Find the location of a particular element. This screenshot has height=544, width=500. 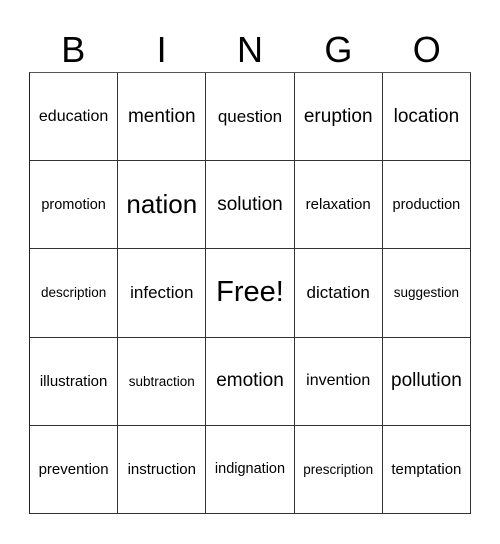

bingo-cell: subtraction is located at coordinates (162, 381).